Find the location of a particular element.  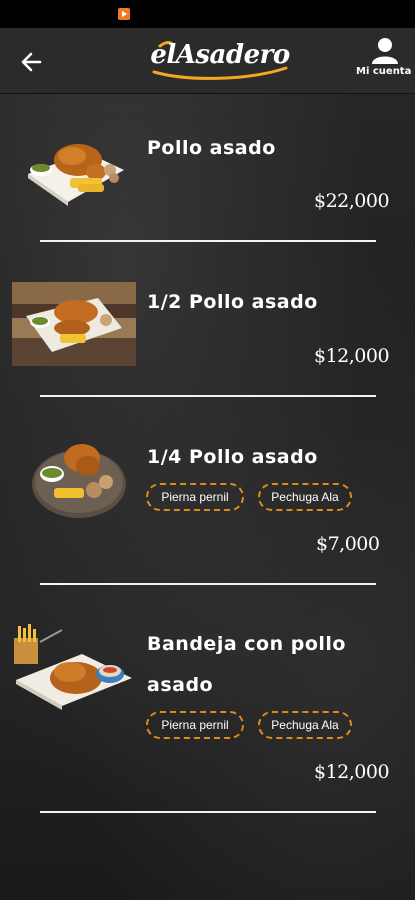

product-name: 1/4 Pollo asado is located at coordinates (232, 457).